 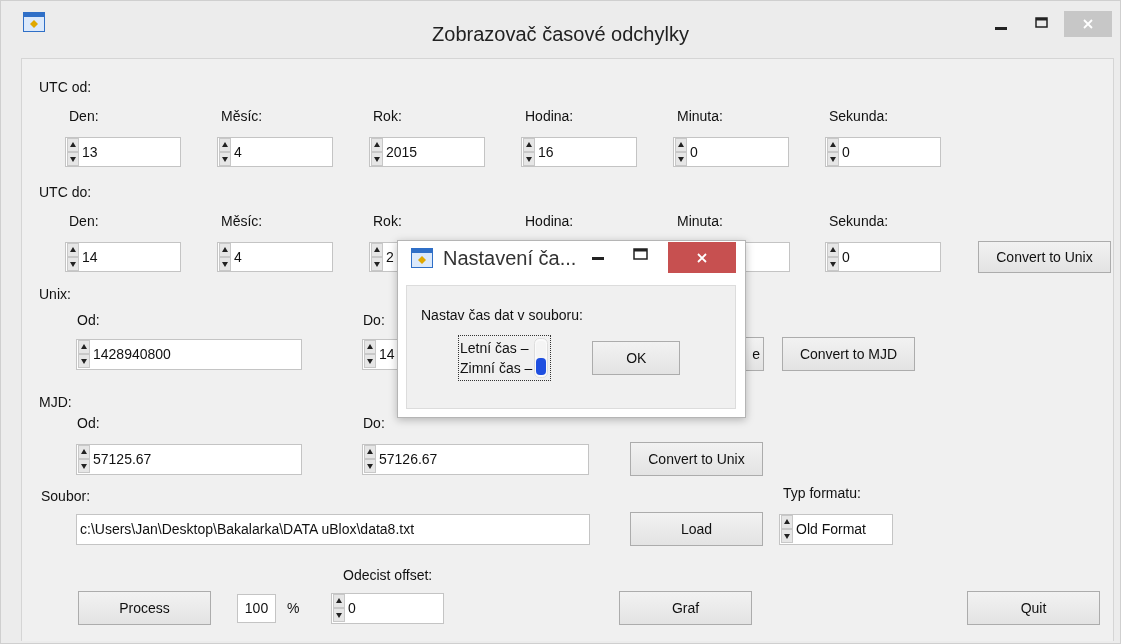 I want to click on field-label: Typ formatu:, so click(x=822, y=494).